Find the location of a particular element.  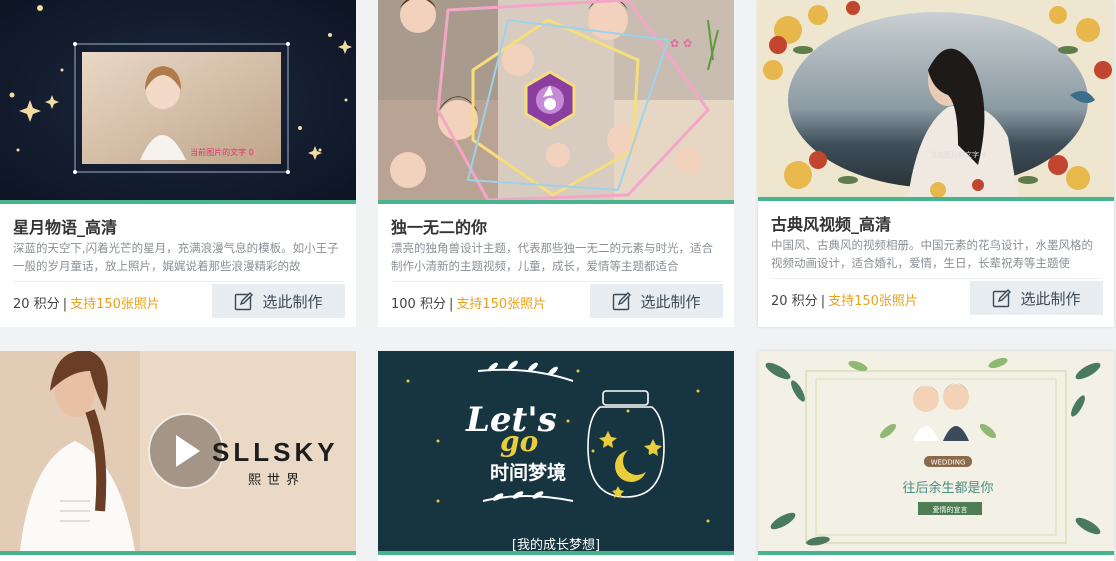

template-card-wedding: WEDDING 往后余生都是你 爱情的宣言 is located at coordinates (936, 456).